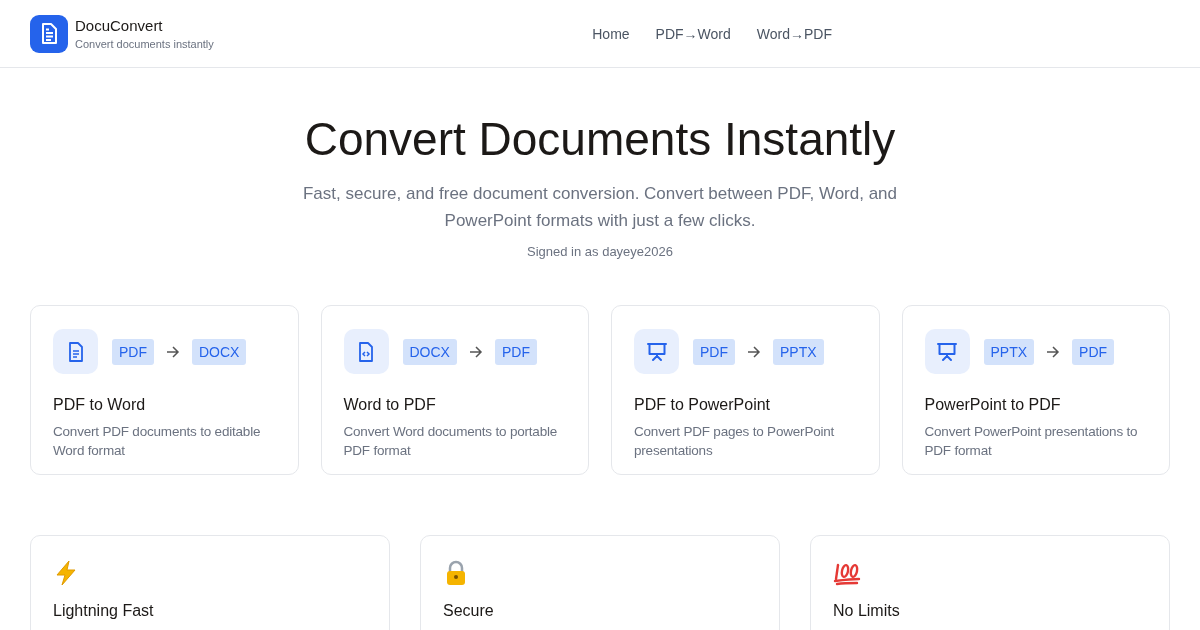 The image size is (1200, 630). I want to click on hero-title: Convert Documents Instantly, so click(600, 139).